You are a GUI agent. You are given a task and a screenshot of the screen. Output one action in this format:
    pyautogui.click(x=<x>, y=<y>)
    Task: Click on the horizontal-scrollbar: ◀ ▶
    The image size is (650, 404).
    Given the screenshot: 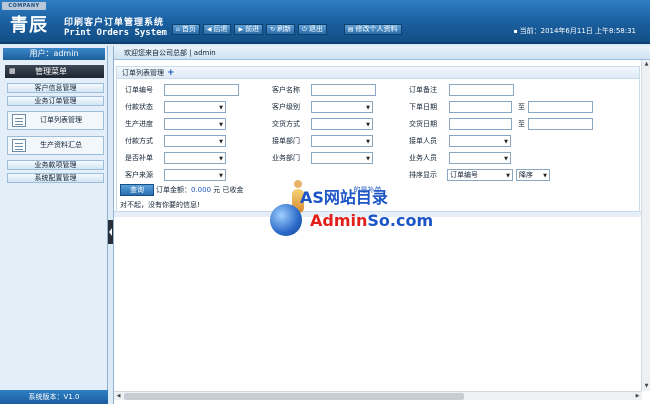 What is the action you would take?
    pyautogui.click(x=378, y=395)
    